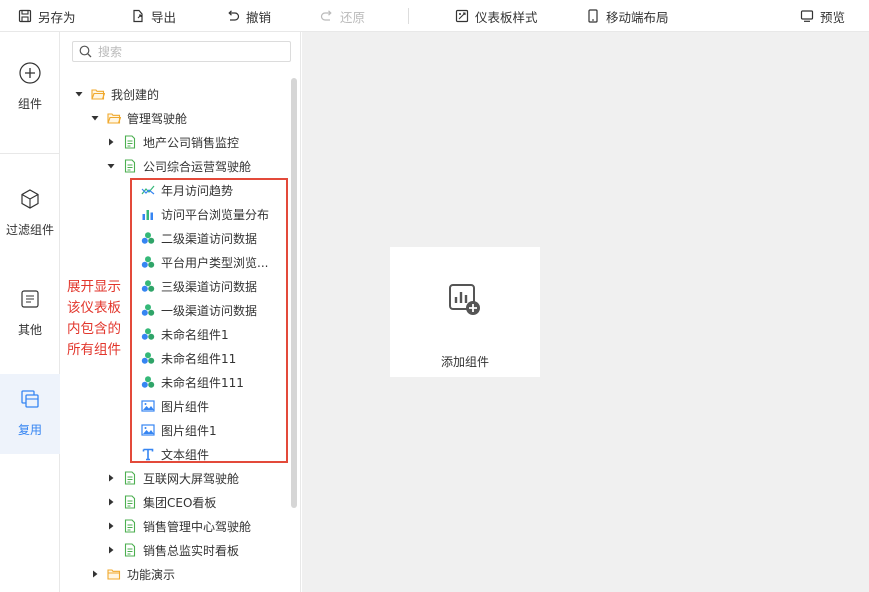 Image resolution: width=869 pixels, height=592 pixels. I want to click on tree-node-my-created: 我创建的, so click(116, 94).